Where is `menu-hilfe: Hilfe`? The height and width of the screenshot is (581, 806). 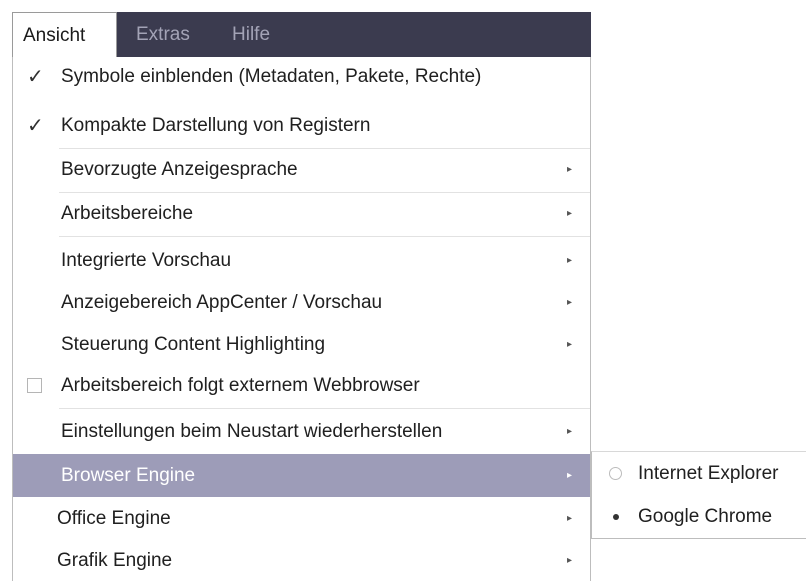 menu-hilfe: Hilfe is located at coordinates (251, 34).